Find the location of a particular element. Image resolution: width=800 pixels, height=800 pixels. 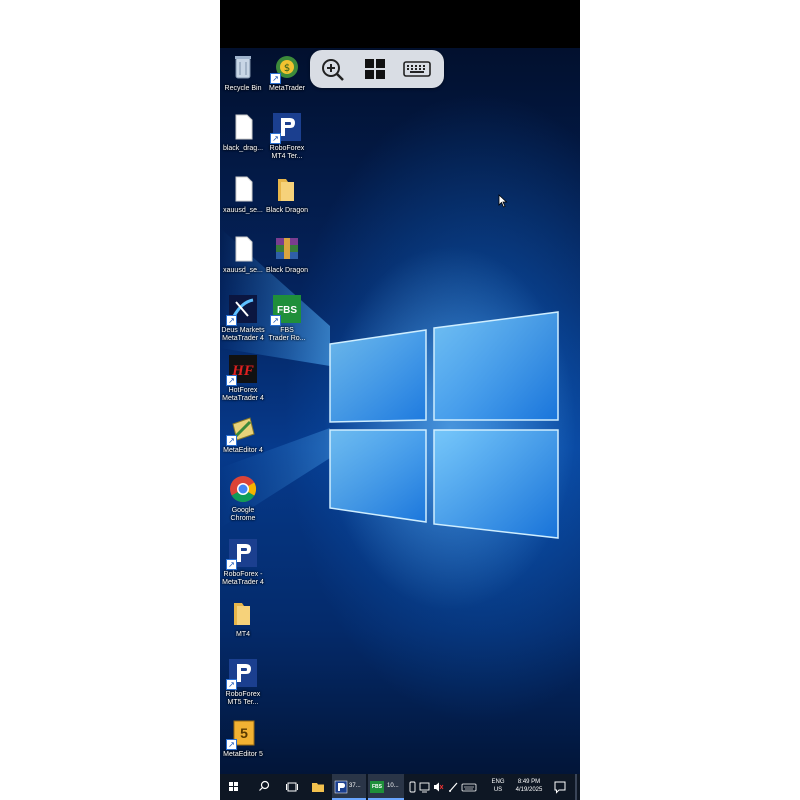

desktop-icon-recycle-bin: Recycle Bin is located at coordinates (243, 72).